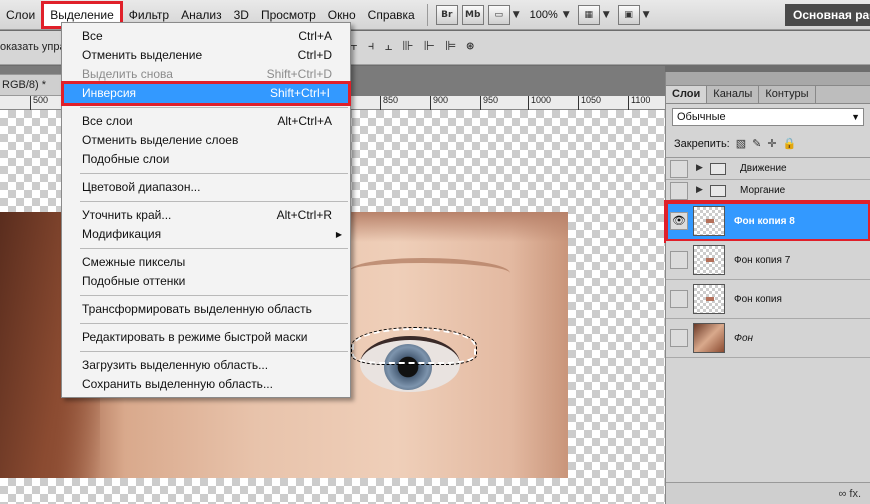  Describe the element at coordinates (763, 190) in the screenshot. I see `layer-name: Моргание` at that location.